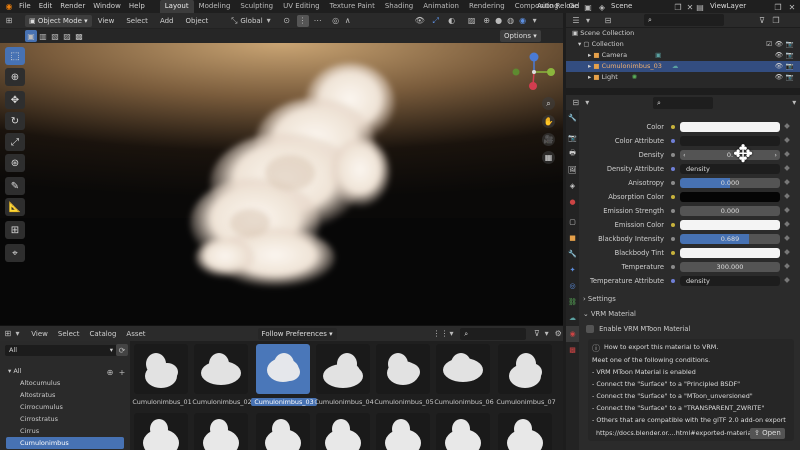 This screenshot has height=450, width=800. Describe the element at coordinates (767, 433) in the screenshot. I see `open-url-button: ⇪ Open` at that location.